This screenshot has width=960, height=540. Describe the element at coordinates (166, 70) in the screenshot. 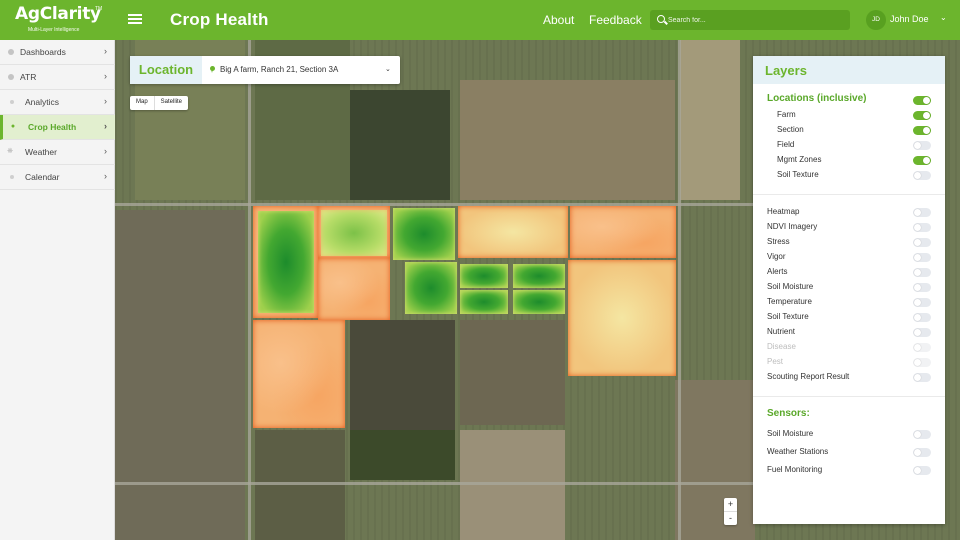

I see `location-label: Location` at that location.